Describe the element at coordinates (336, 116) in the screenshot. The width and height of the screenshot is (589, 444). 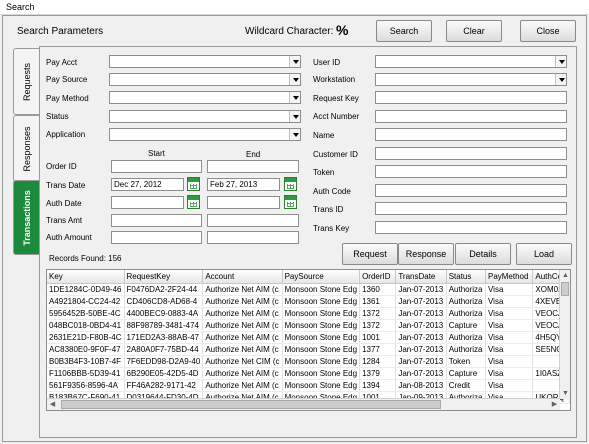
I see `acct-number-label: Acct Number` at that location.